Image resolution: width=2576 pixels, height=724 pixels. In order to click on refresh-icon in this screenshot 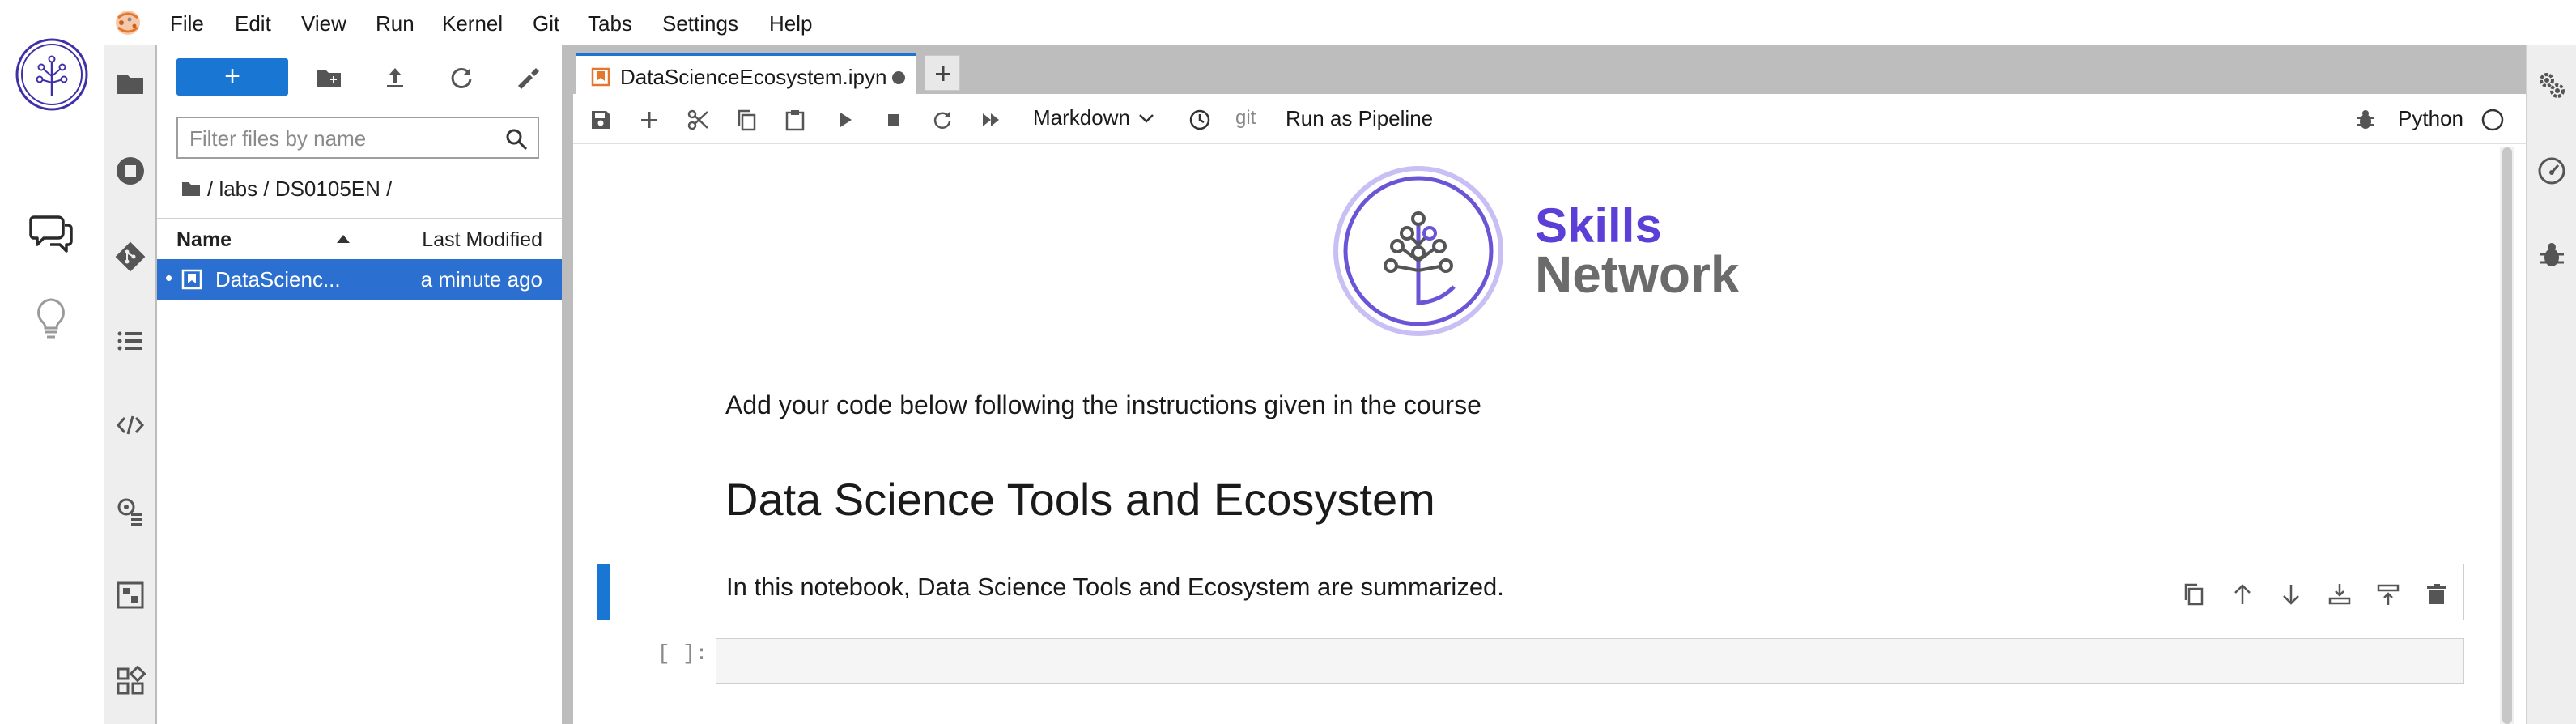, I will do `click(462, 77)`.